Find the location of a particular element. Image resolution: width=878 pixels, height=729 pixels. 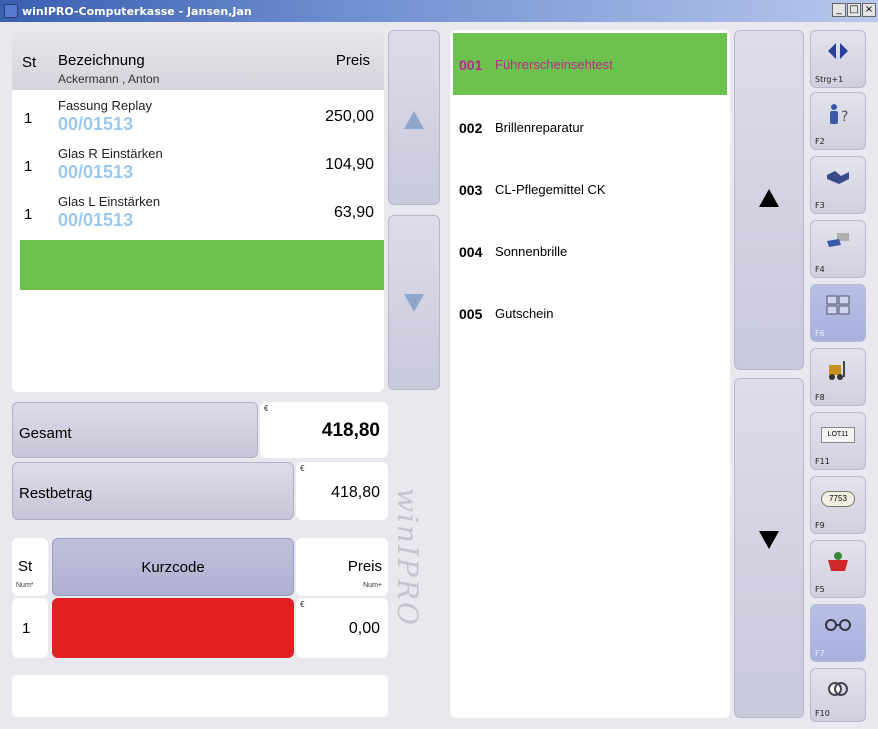

product-page-up-button is located at coordinates (769, 200).